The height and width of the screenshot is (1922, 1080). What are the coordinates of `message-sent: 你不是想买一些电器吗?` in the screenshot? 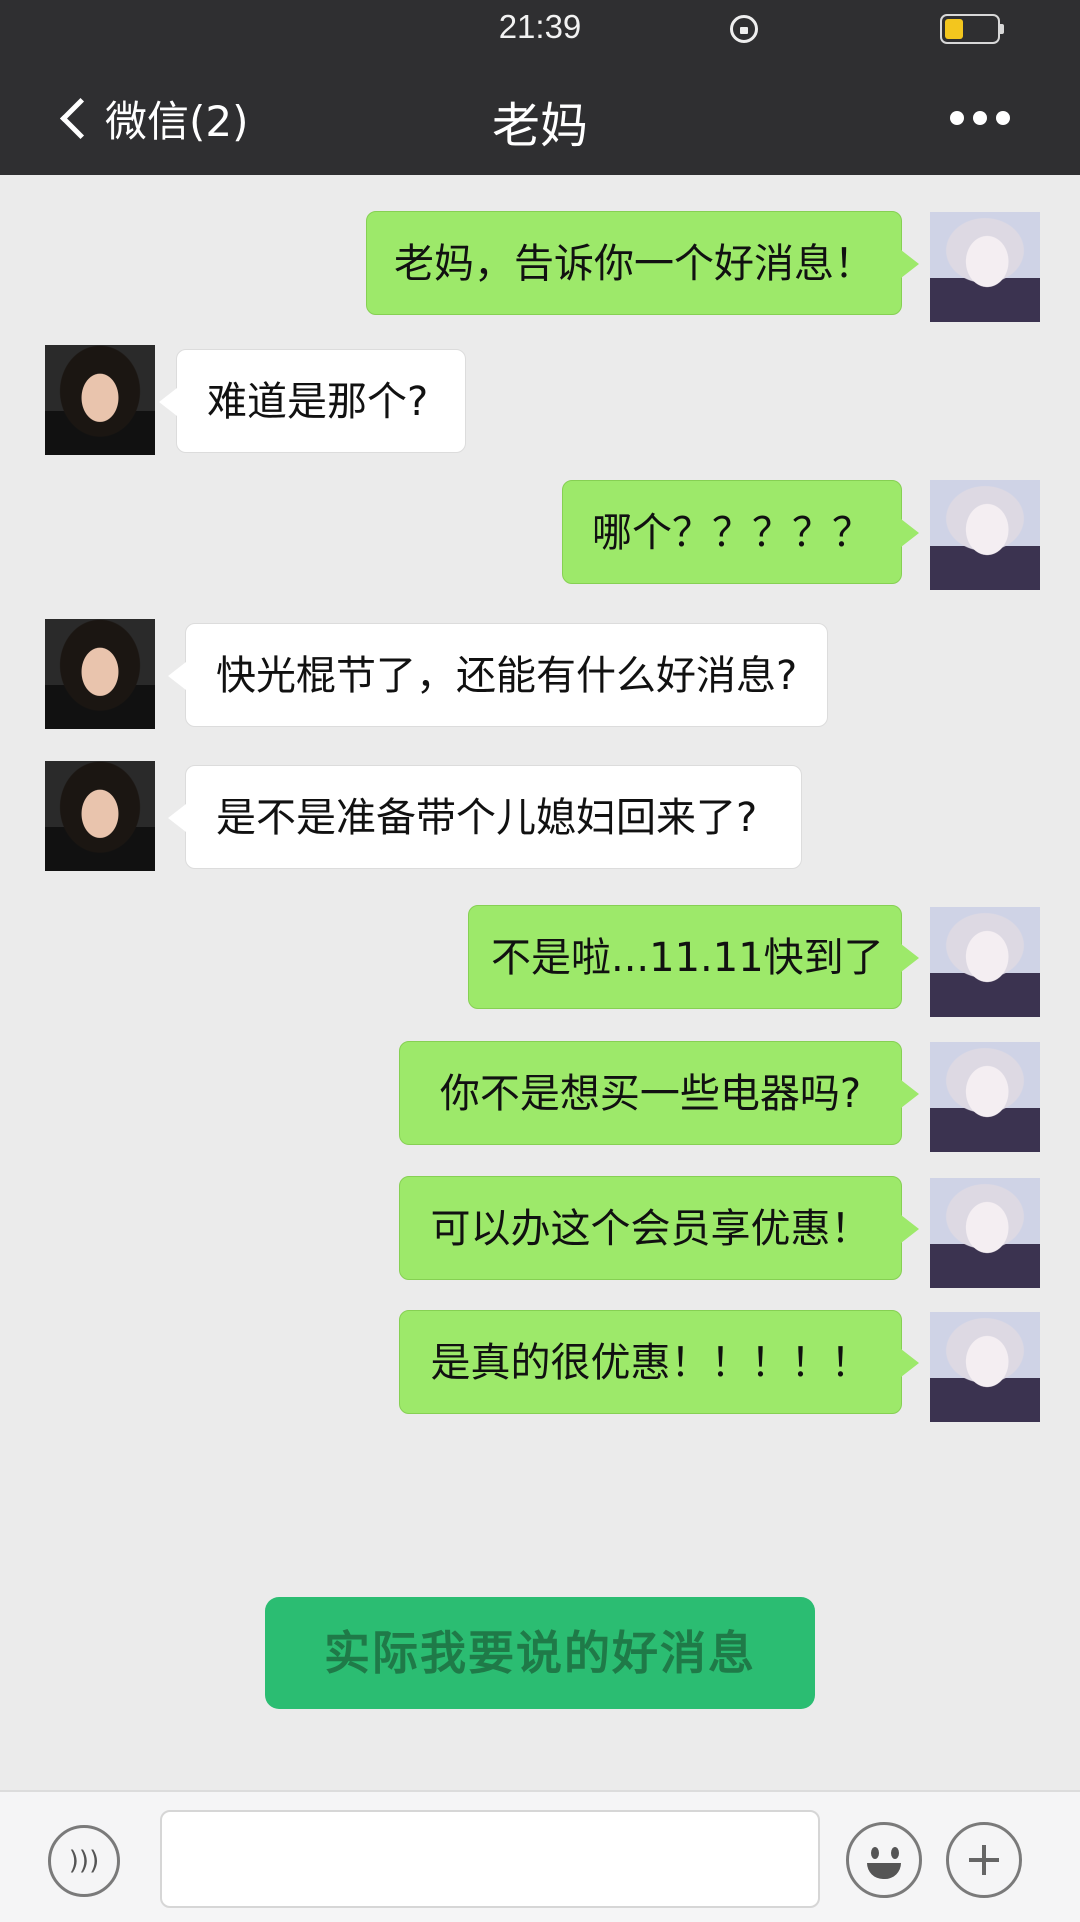 It's located at (659, 1093).